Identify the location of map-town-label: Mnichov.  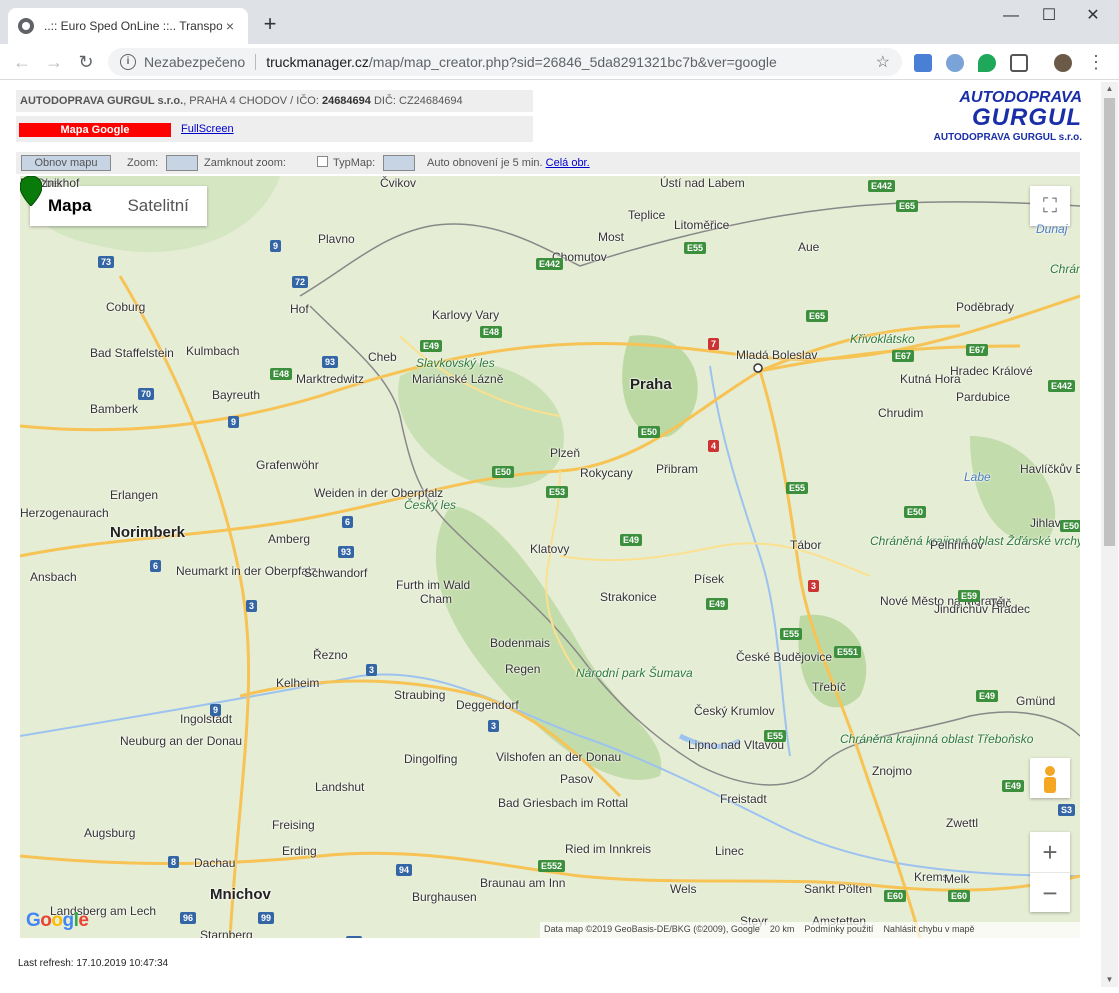
(240, 894).